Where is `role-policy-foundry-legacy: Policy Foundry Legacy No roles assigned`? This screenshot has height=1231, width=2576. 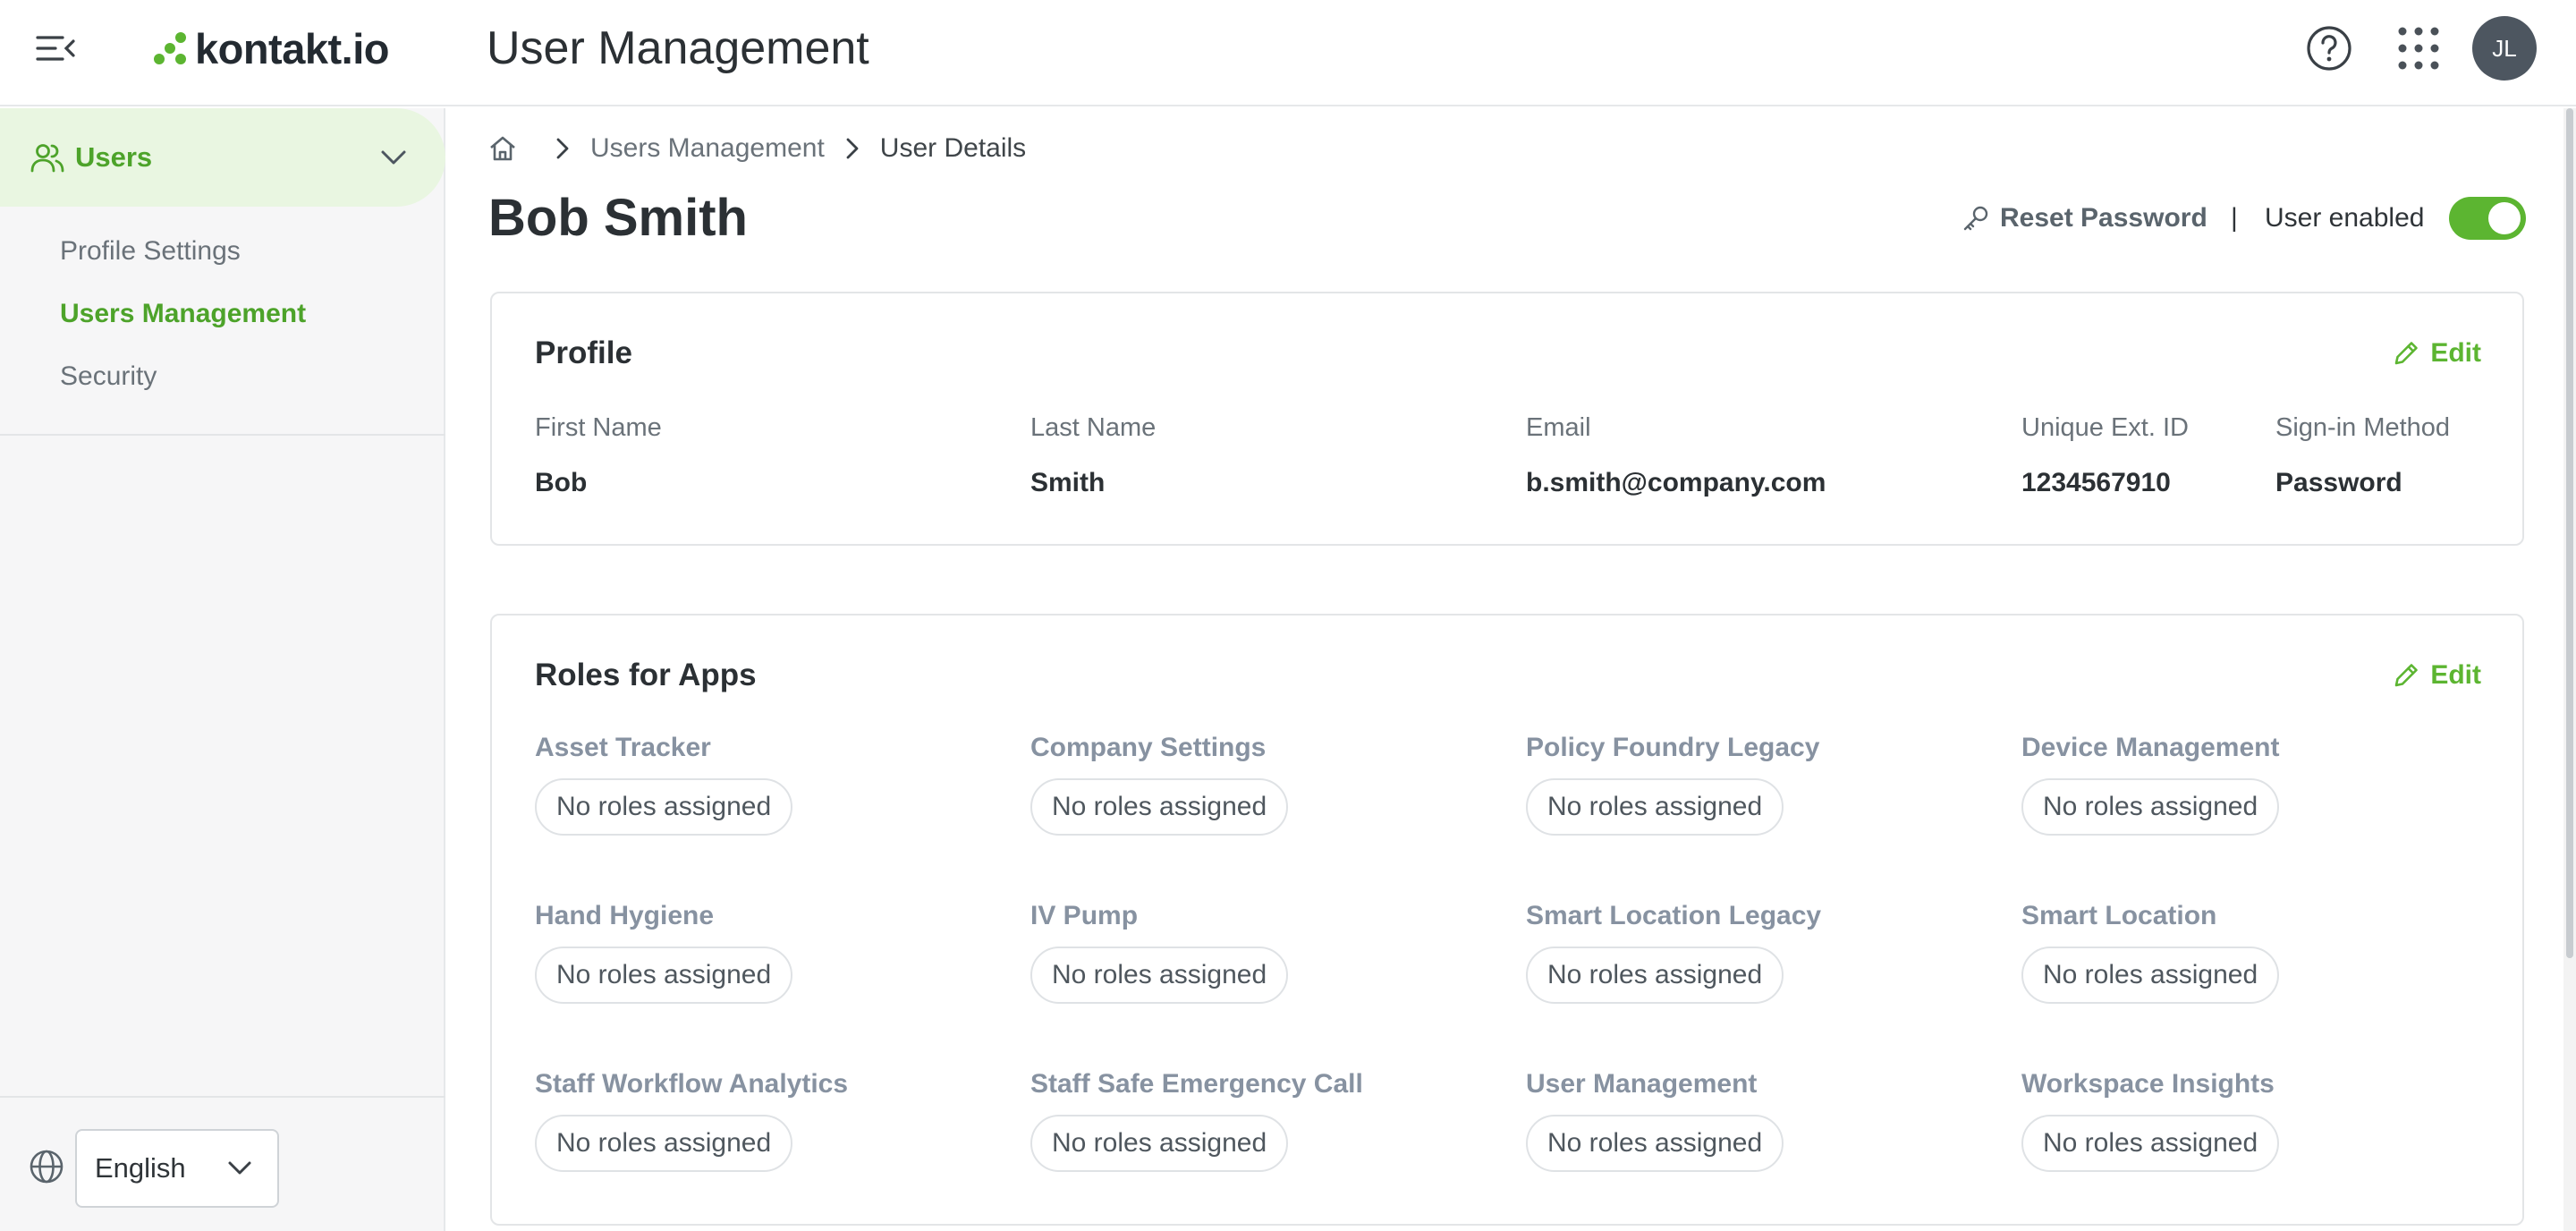 role-policy-foundry-legacy: Policy Foundry Legacy No roles assigned is located at coordinates (1672, 783).